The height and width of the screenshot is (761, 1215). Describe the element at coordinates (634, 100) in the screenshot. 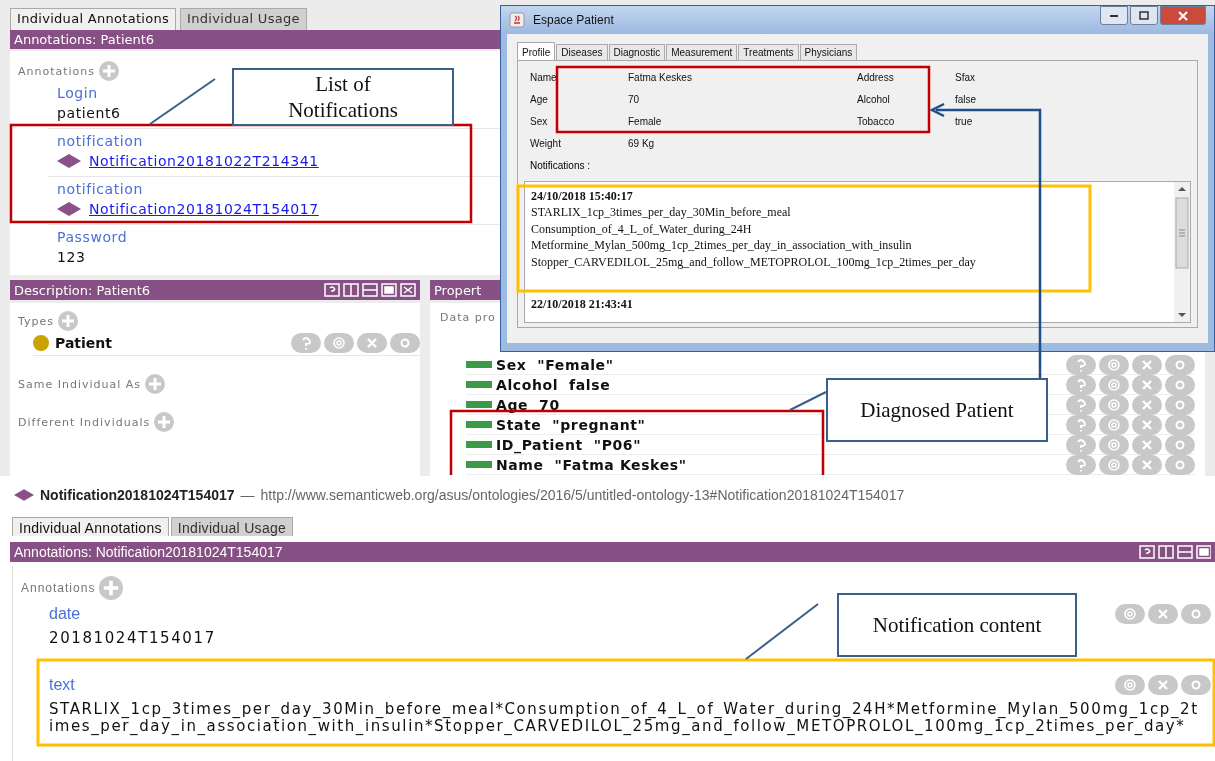

I see `field-value: 70` at that location.